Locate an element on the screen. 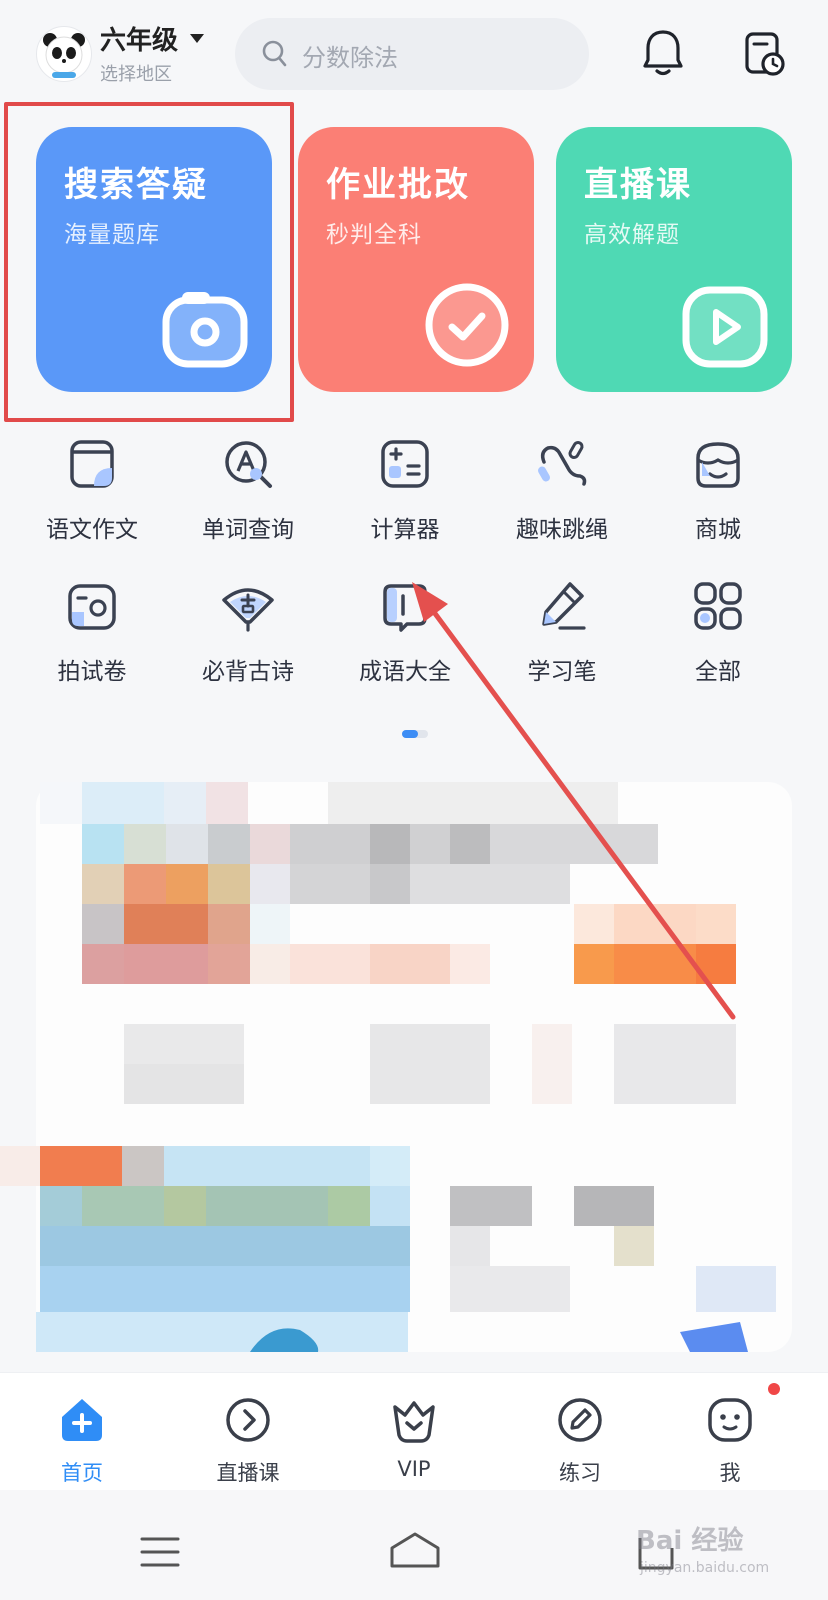  bell-icon is located at coordinates (663, 53).